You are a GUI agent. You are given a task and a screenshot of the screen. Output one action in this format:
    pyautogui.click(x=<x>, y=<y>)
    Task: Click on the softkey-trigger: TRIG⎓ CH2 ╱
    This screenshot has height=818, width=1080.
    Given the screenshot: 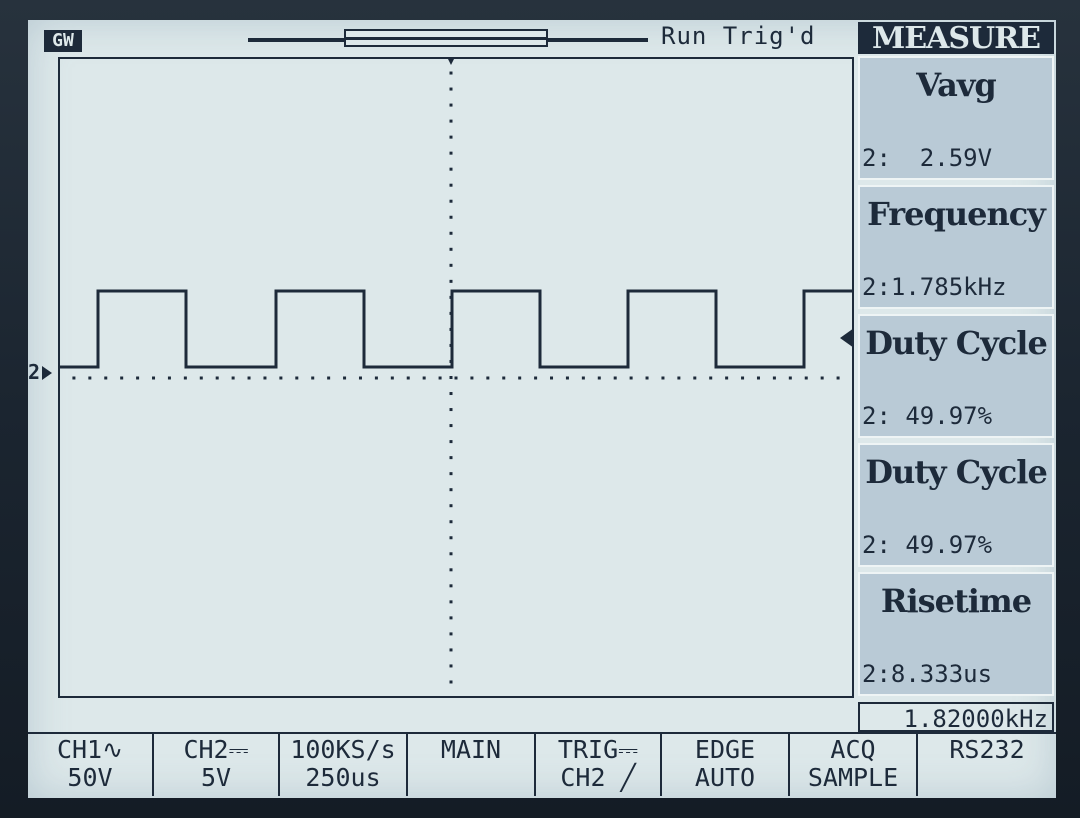 What is the action you would take?
    pyautogui.click(x=599, y=765)
    